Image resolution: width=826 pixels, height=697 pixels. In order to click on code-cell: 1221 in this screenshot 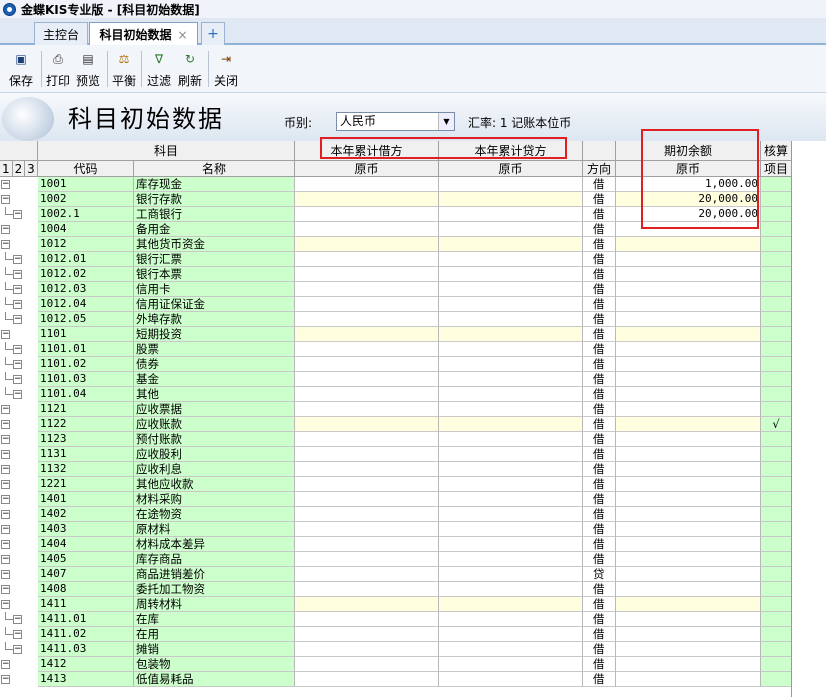, I will do `click(86, 484)`.